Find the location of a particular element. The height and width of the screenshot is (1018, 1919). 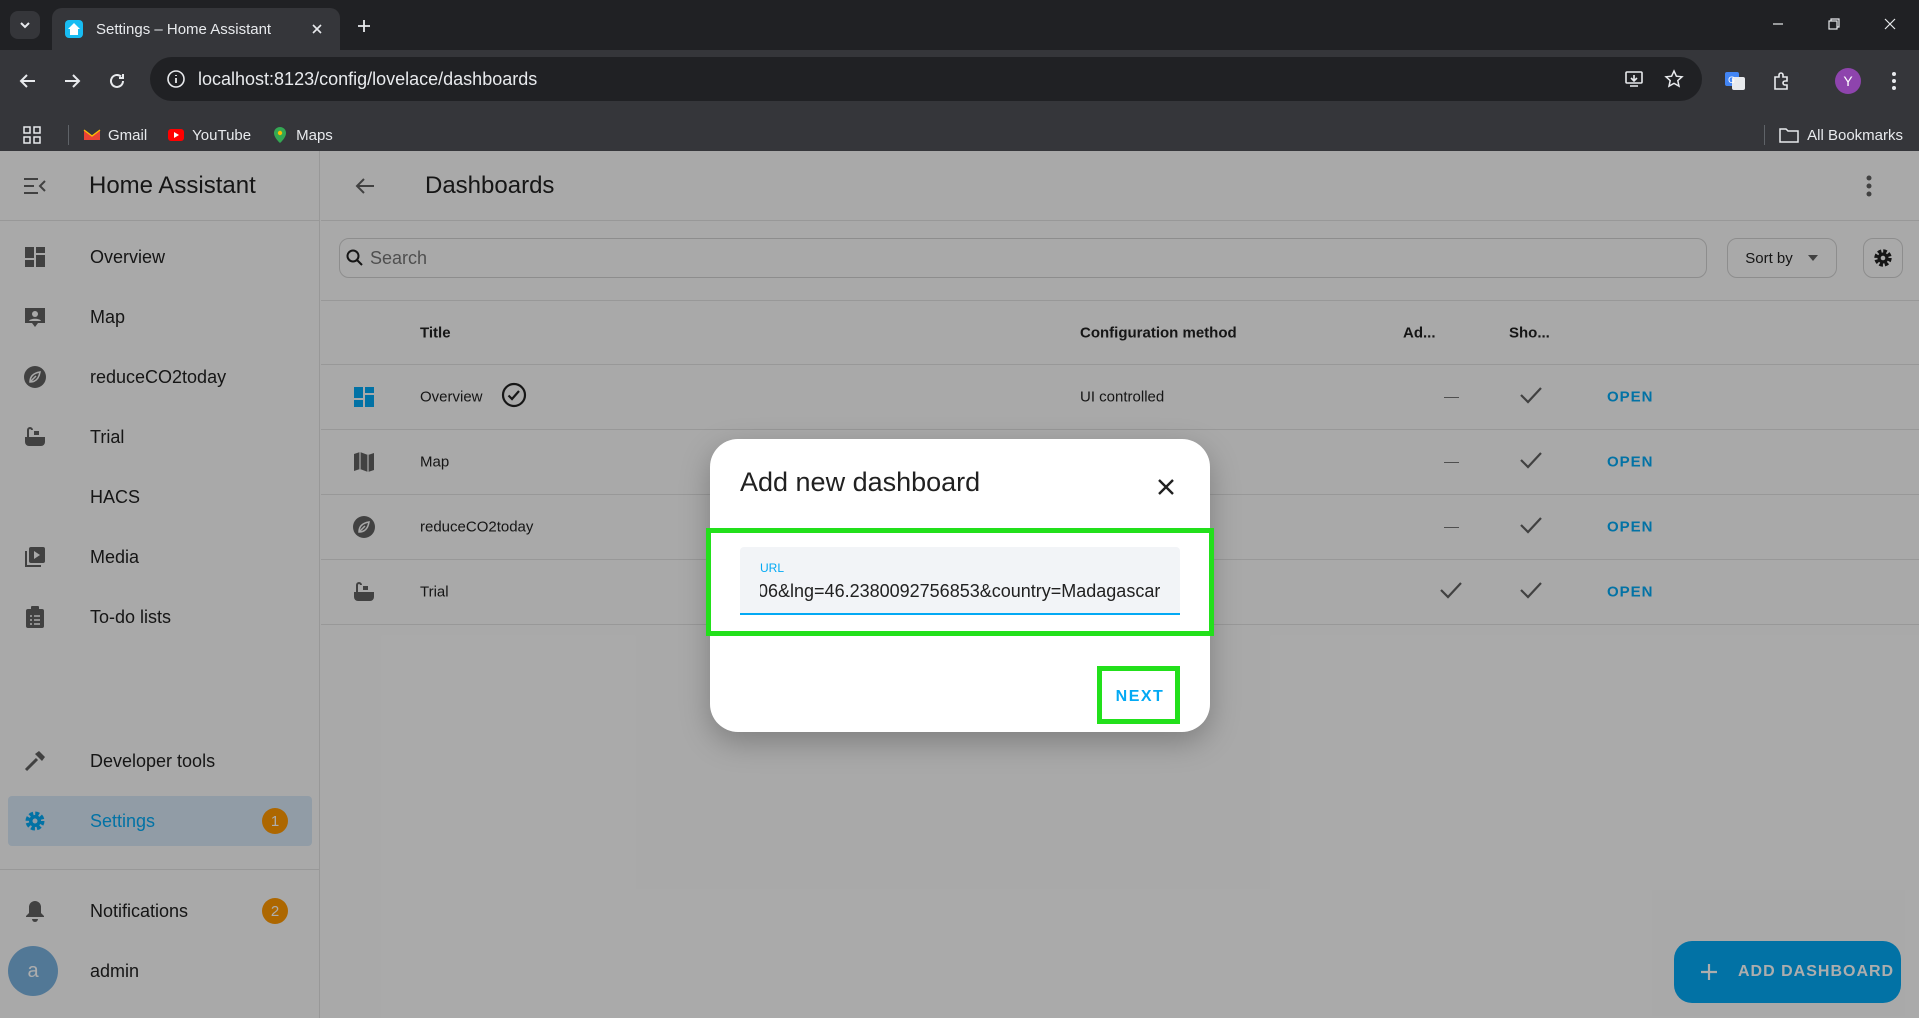

maps-pin-icon is located at coordinates (280, 135).